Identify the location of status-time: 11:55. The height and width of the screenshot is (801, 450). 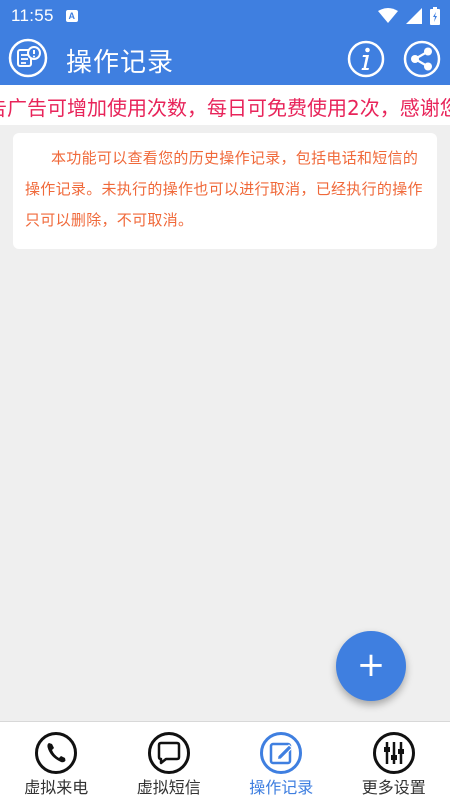
(32, 15).